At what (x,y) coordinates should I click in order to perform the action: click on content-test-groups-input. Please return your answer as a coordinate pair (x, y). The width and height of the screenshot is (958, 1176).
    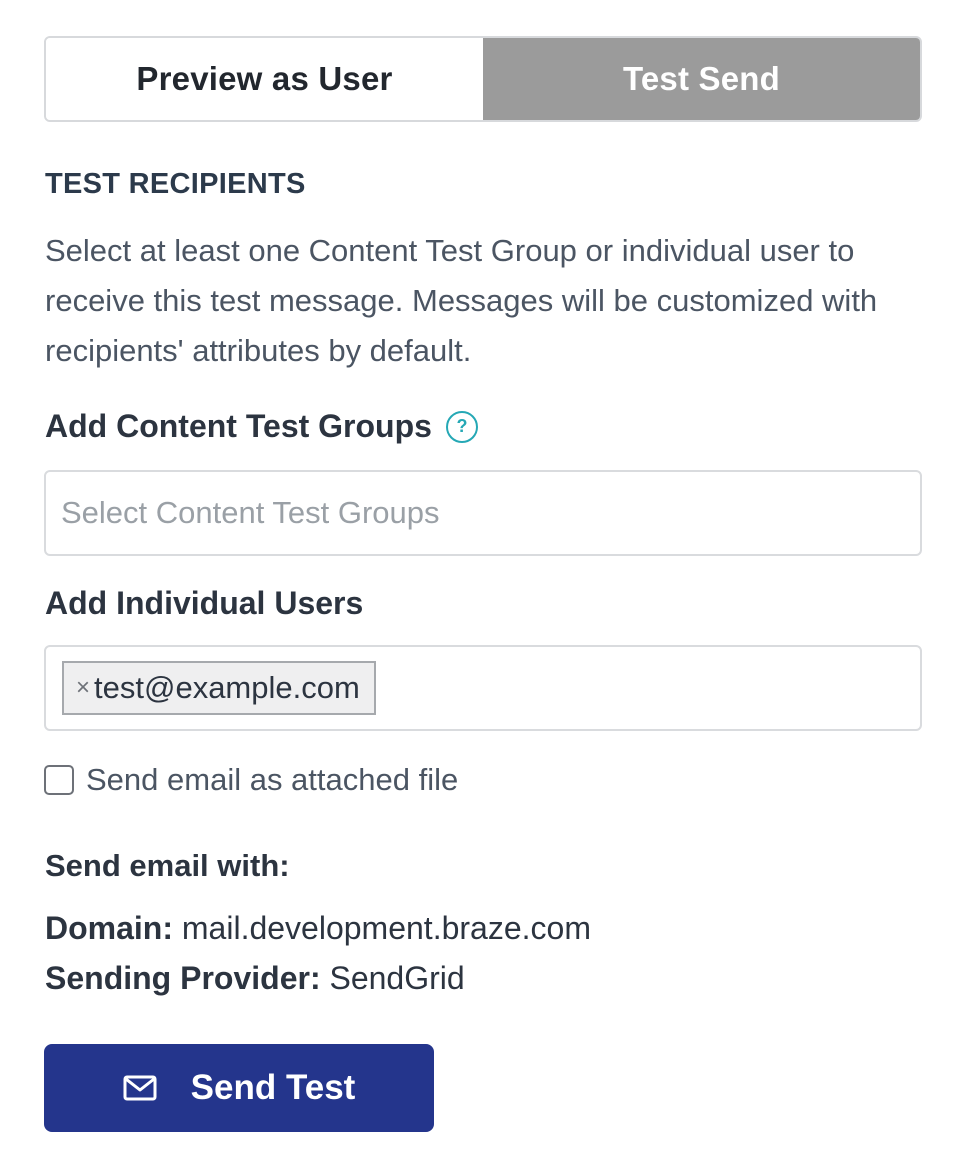
    Looking at the image, I should click on (483, 513).